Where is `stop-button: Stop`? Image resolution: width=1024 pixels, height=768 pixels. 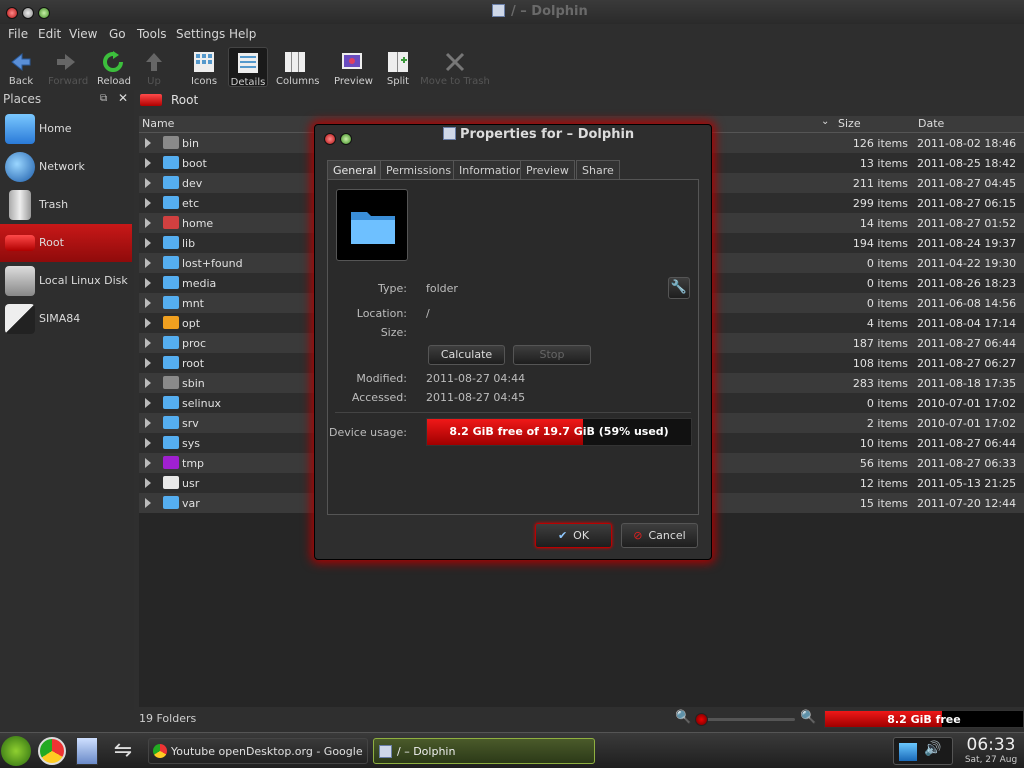
stop-button: Stop is located at coordinates (552, 355).